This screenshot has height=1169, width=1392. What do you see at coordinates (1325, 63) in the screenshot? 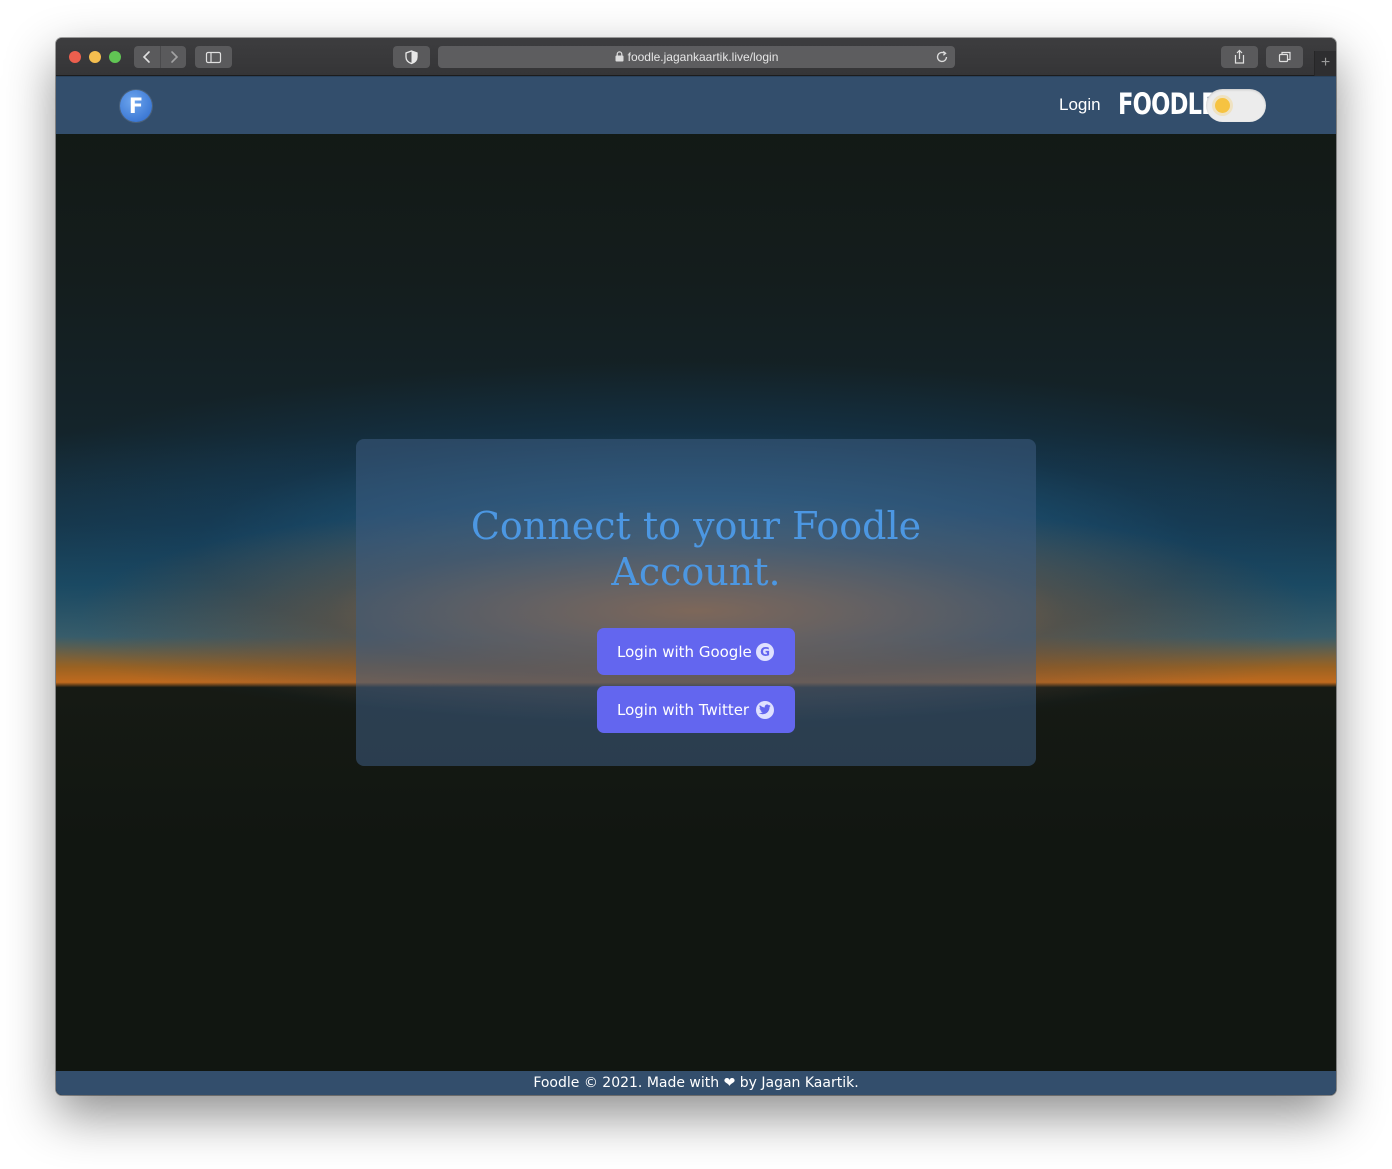
I see `new-tab-button: +` at bounding box center [1325, 63].